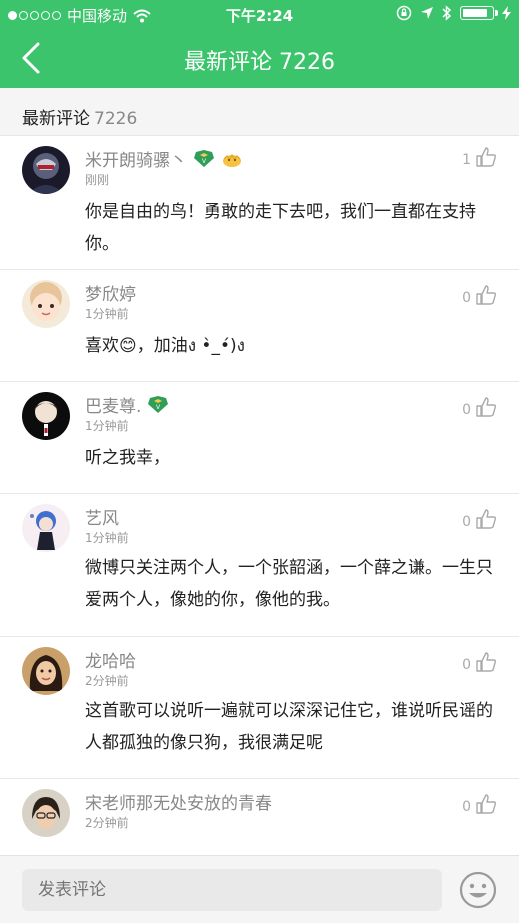  I want to click on comment-author: 梦欣婷, so click(110, 292).